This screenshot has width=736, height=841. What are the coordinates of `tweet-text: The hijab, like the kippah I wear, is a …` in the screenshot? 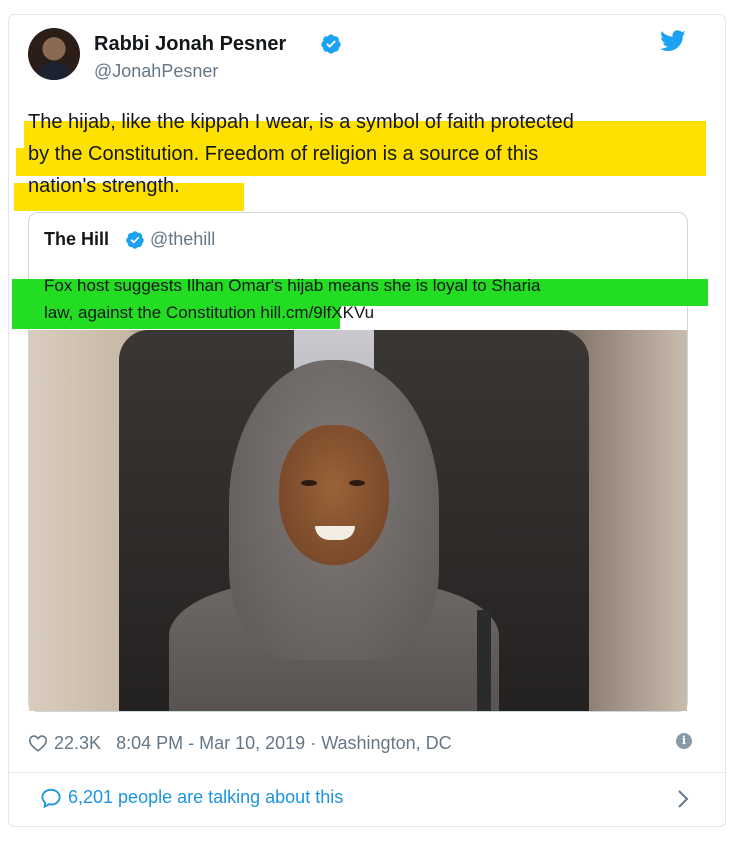 It's located at (358, 154).